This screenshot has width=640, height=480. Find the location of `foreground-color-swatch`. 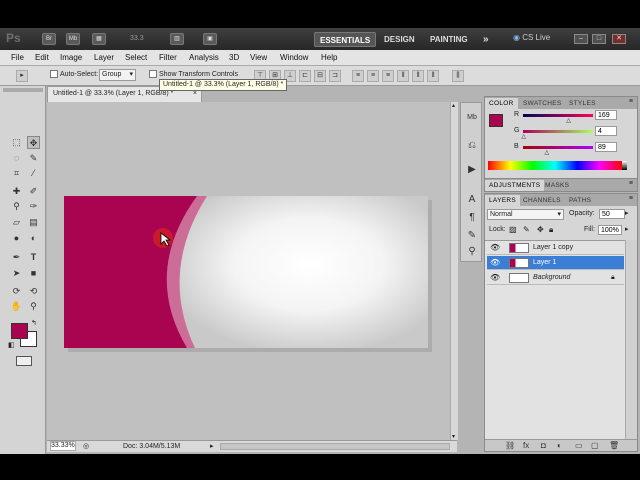

foreground-color-swatch is located at coordinates (19, 331).